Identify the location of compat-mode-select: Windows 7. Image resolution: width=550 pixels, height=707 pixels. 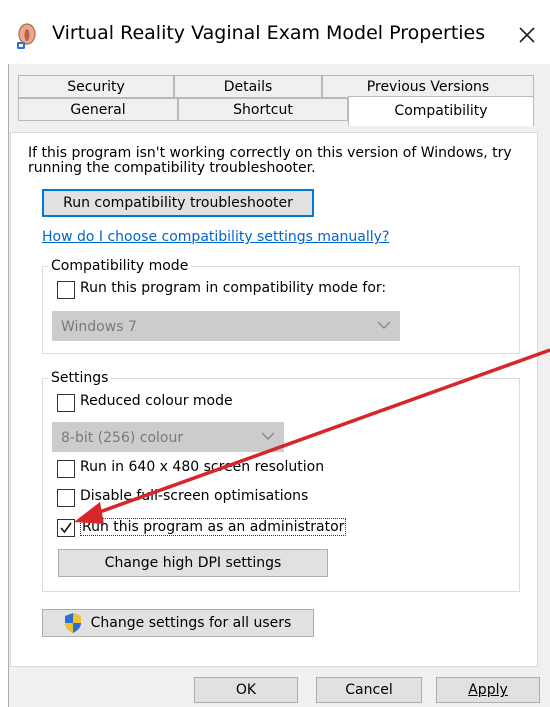
(226, 326).